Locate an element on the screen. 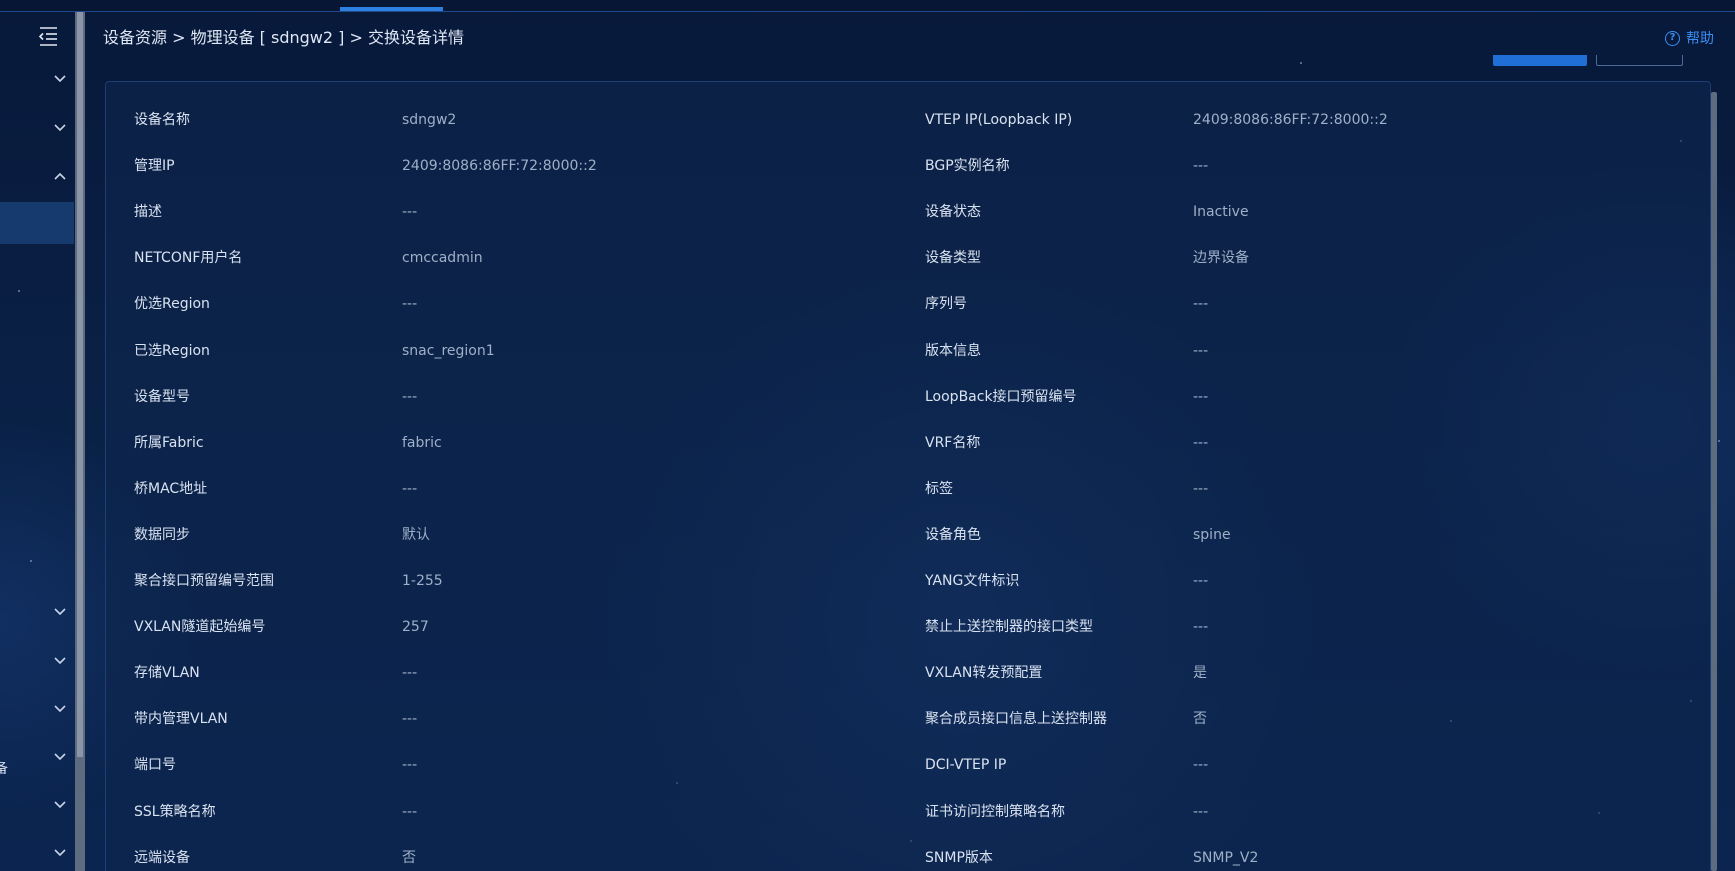 The height and width of the screenshot is (871, 1735). sidebar-collapse-chevron-up-icon is located at coordinates (60, 177).